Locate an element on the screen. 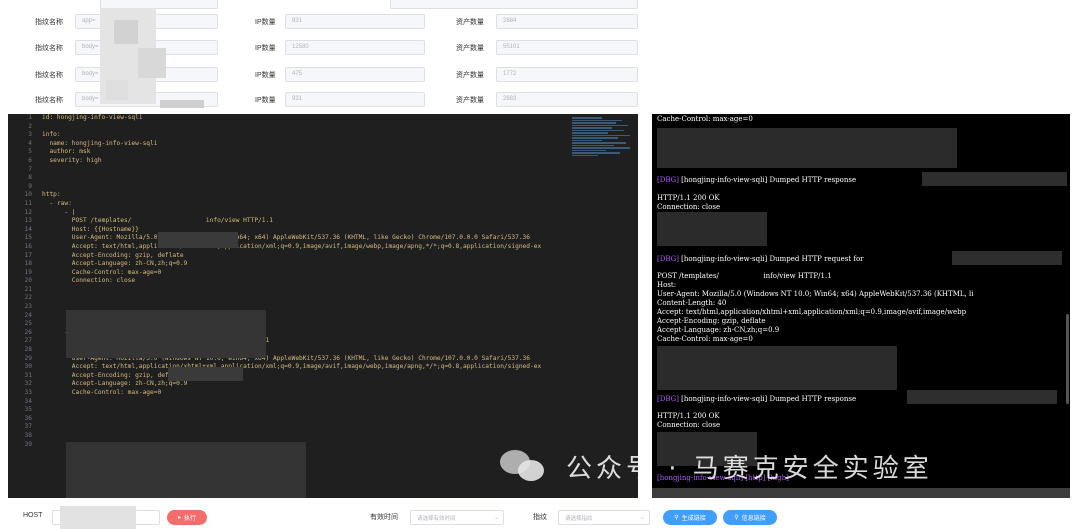 The height and width of the screenshot is (529, 1080). code-line: name: hongjing-info-view-sqli is located at coordinates (305, 144).